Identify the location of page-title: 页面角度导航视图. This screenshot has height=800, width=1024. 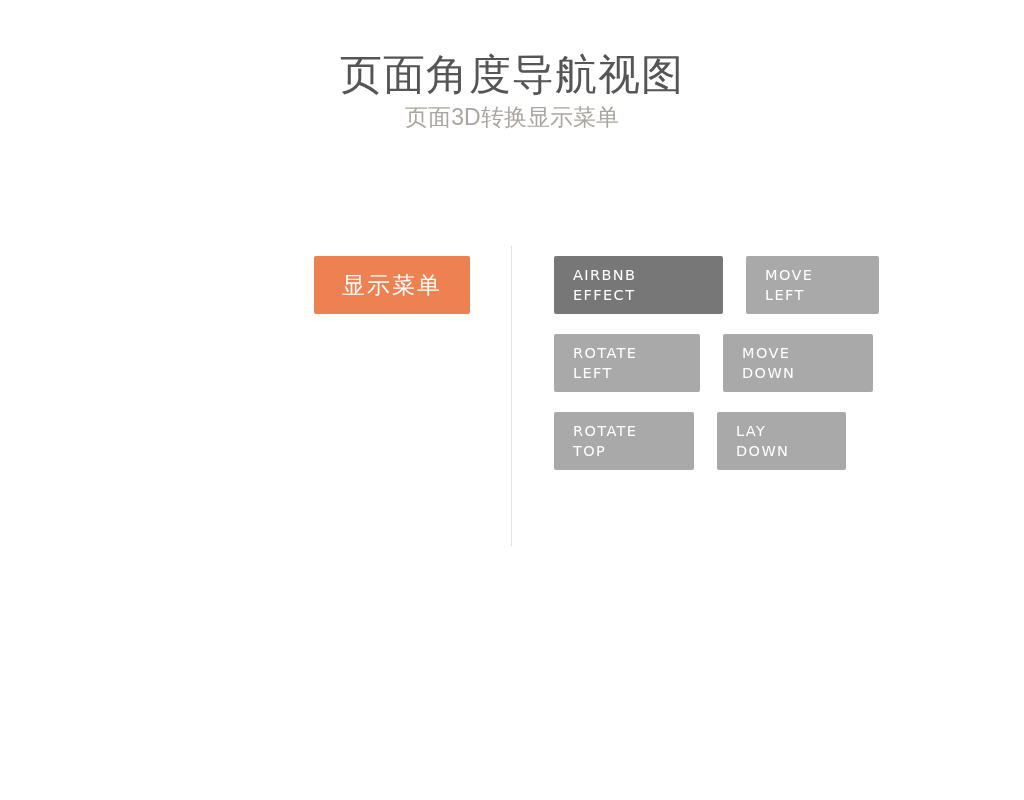
(512, 75).